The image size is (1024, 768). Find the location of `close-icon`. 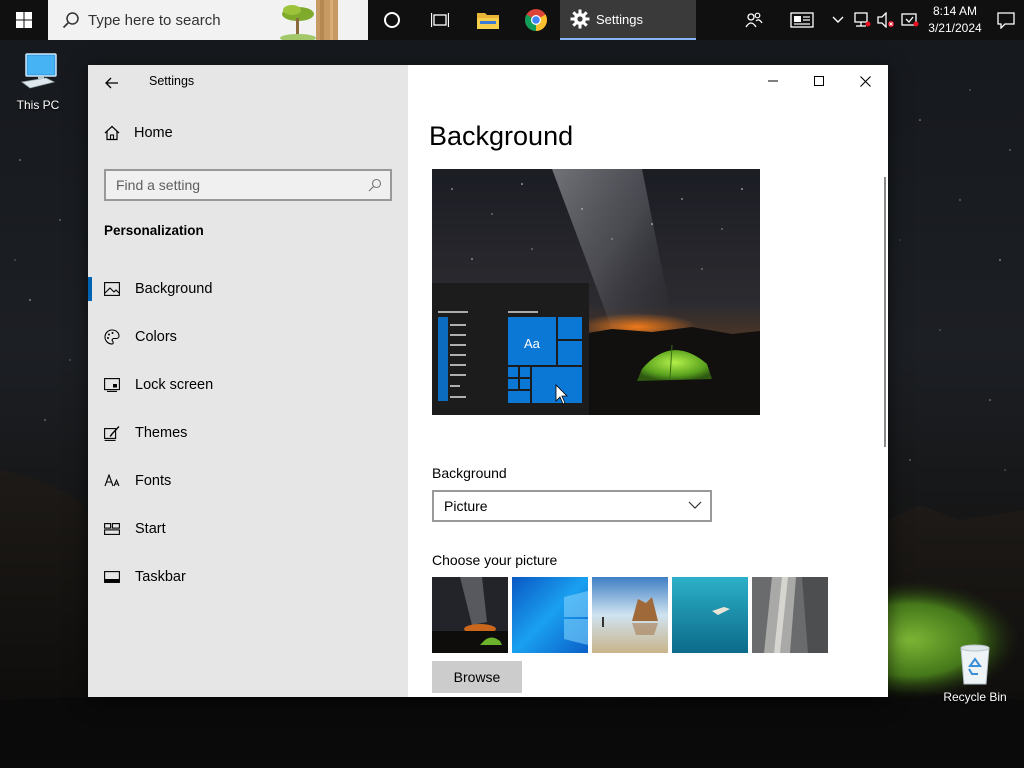

close-icon is located at coordinates (865, 81).